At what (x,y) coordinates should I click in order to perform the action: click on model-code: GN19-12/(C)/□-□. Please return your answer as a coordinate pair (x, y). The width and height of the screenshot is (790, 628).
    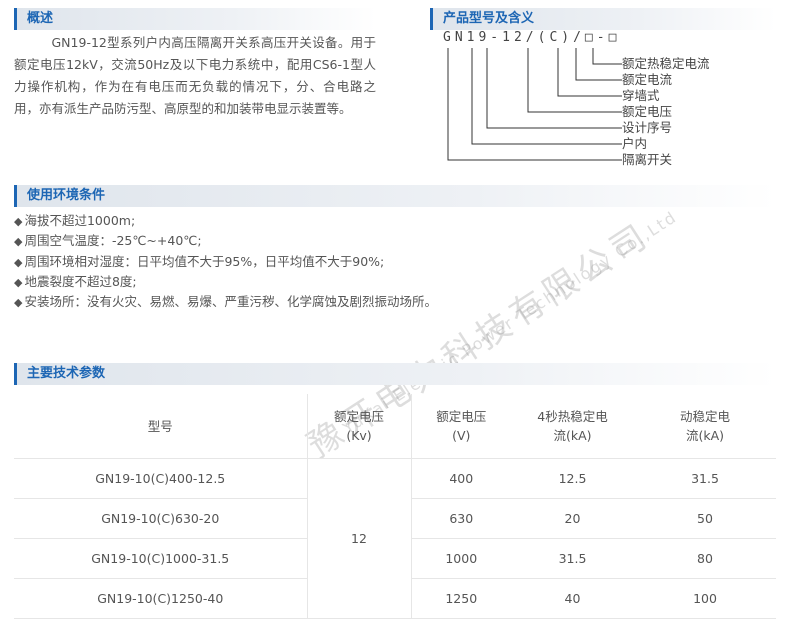
    Looking at the image, I should click on (532, 37).